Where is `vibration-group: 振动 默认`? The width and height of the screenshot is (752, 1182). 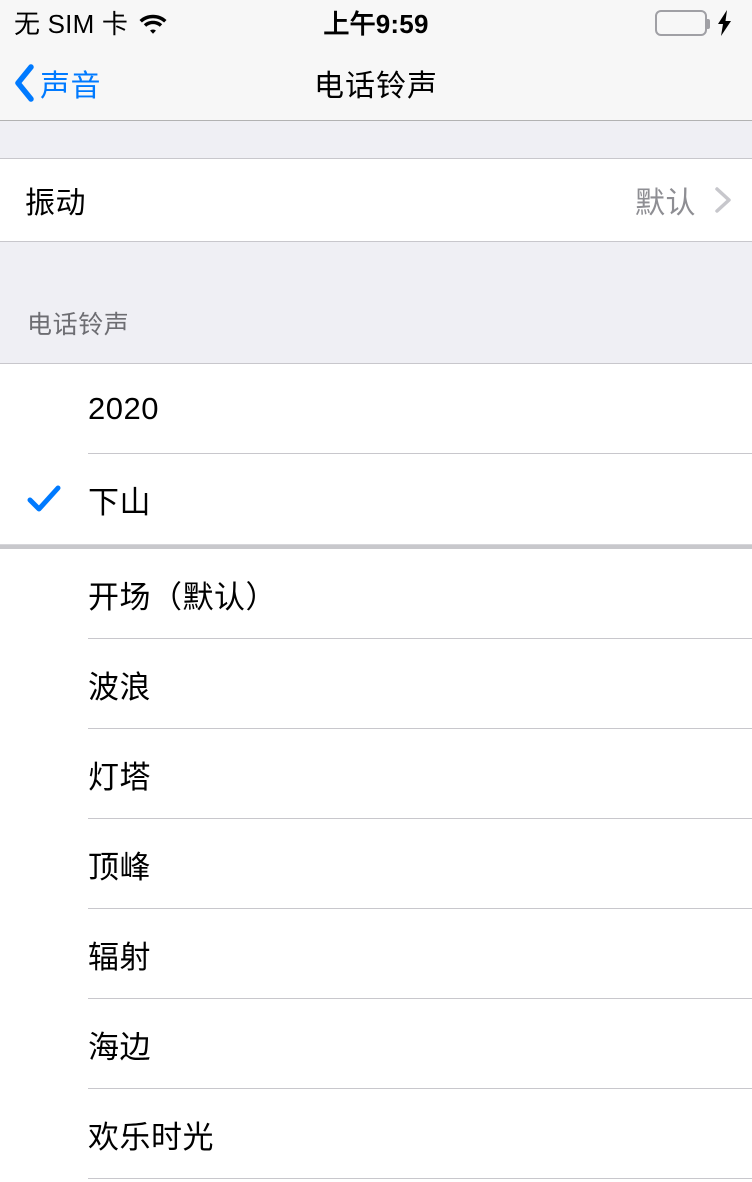 vibration-group: 振动 默认 is located at coordinates (376, 200).